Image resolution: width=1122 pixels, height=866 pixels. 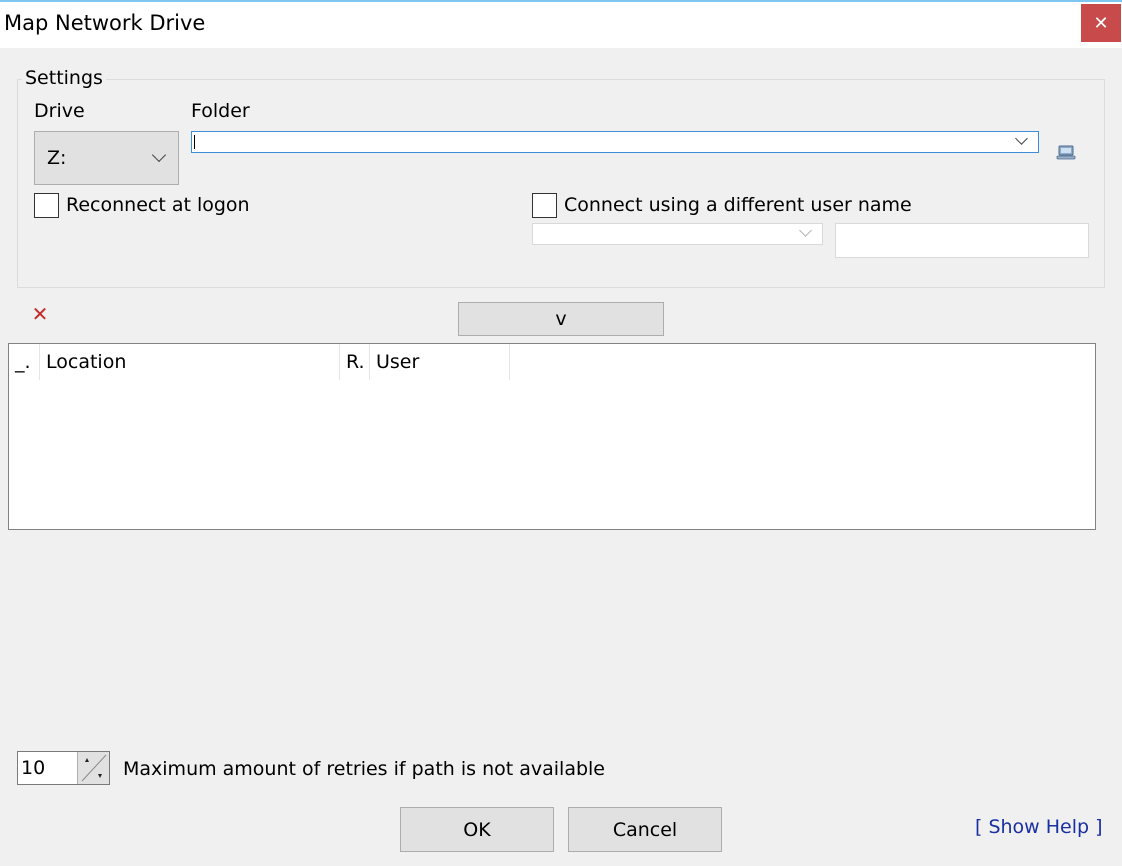 I want to click on spin-buttons, so click(x=93, y=768).